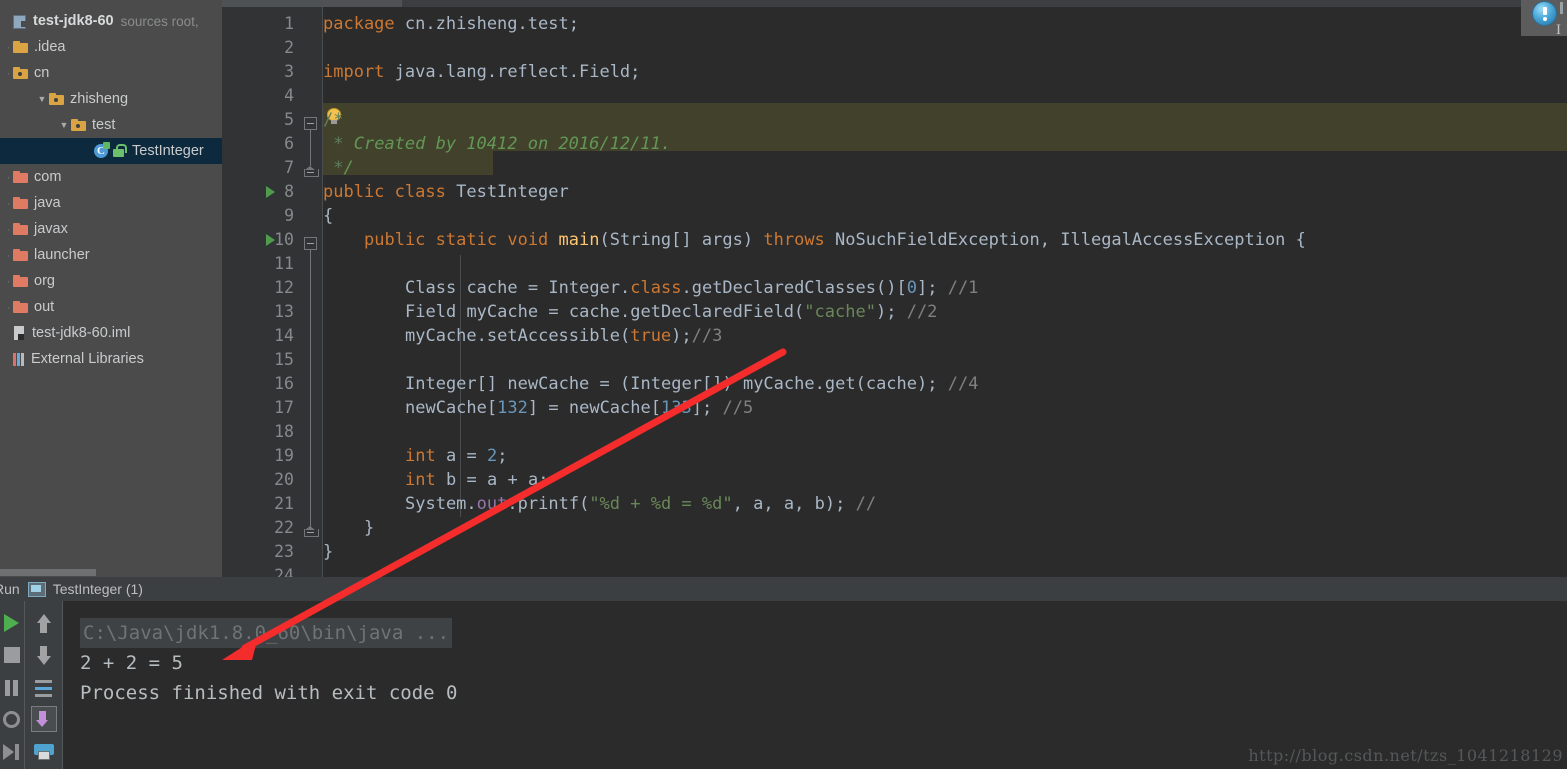 The height and width of the screenshot is (769, 1567). I want to click on line-number: 3, so click(289, 71).